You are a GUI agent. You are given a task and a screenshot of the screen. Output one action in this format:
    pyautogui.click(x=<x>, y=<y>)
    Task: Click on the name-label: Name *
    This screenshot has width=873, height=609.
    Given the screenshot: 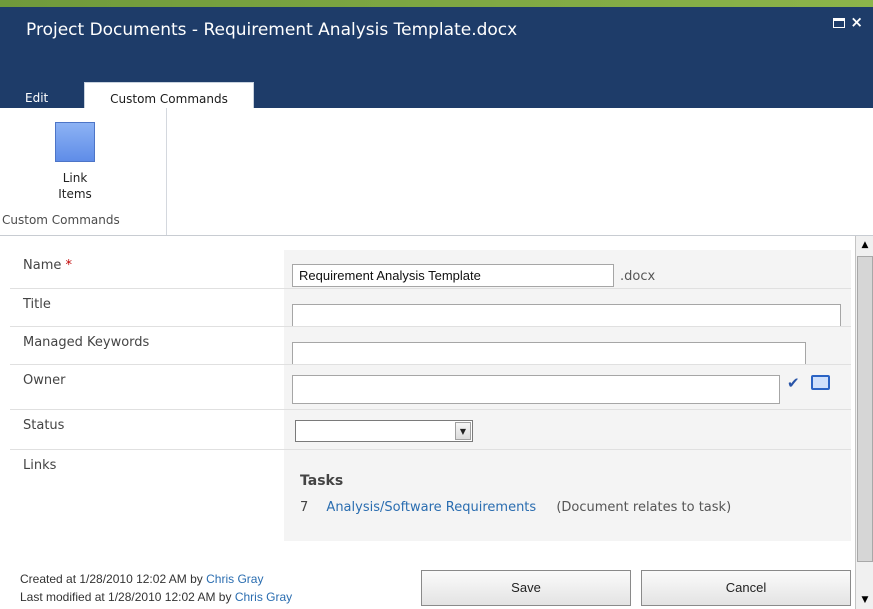 What is the action you would take?
    pyautogui.click(x=47, y=265)
    